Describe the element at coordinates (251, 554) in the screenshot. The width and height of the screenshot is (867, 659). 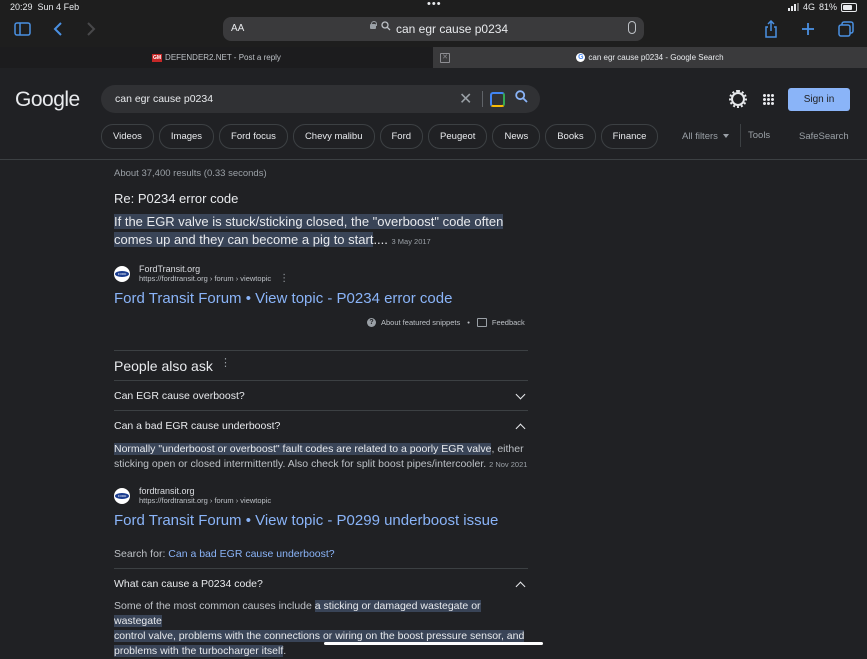
I see `search-for-link: Can a bad EGR cause underboost?` at that location.